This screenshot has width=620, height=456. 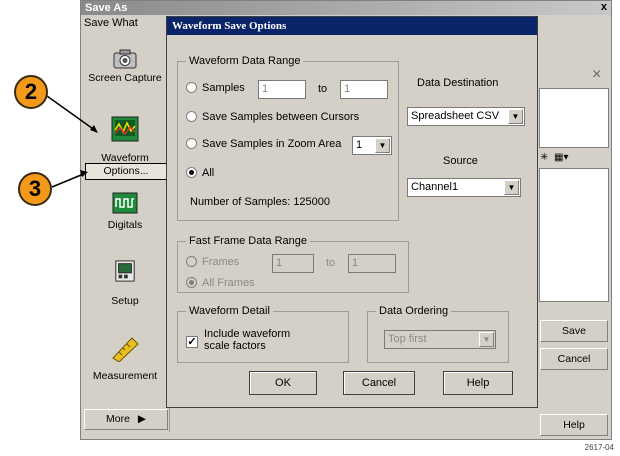 I want to click on samples-label: Samples, so click(x=223, y=88).